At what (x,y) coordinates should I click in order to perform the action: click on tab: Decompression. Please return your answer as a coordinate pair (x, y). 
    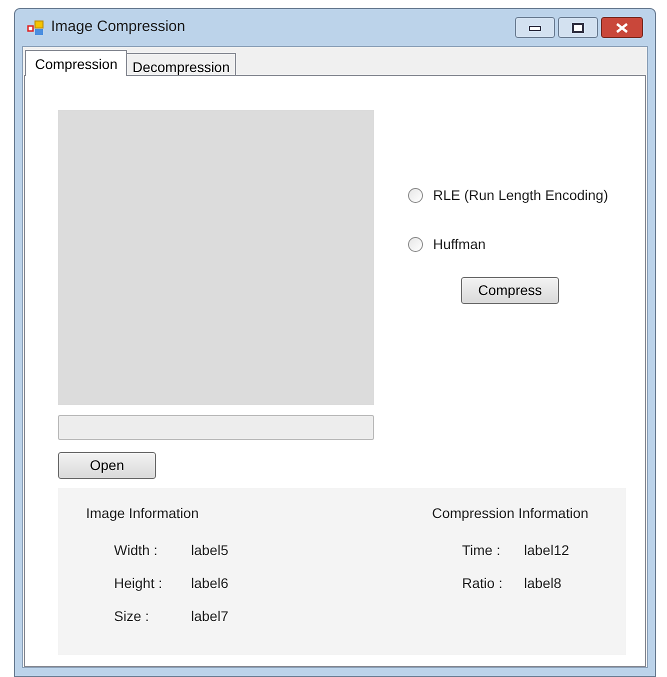
    Looking at the image, I should click on (181, 64).